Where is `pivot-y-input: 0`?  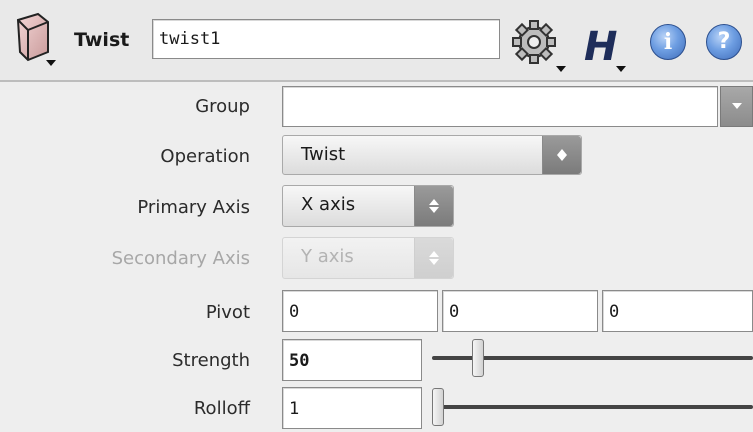 pivot-y-input: 0 is located at coordinates (520, 311).